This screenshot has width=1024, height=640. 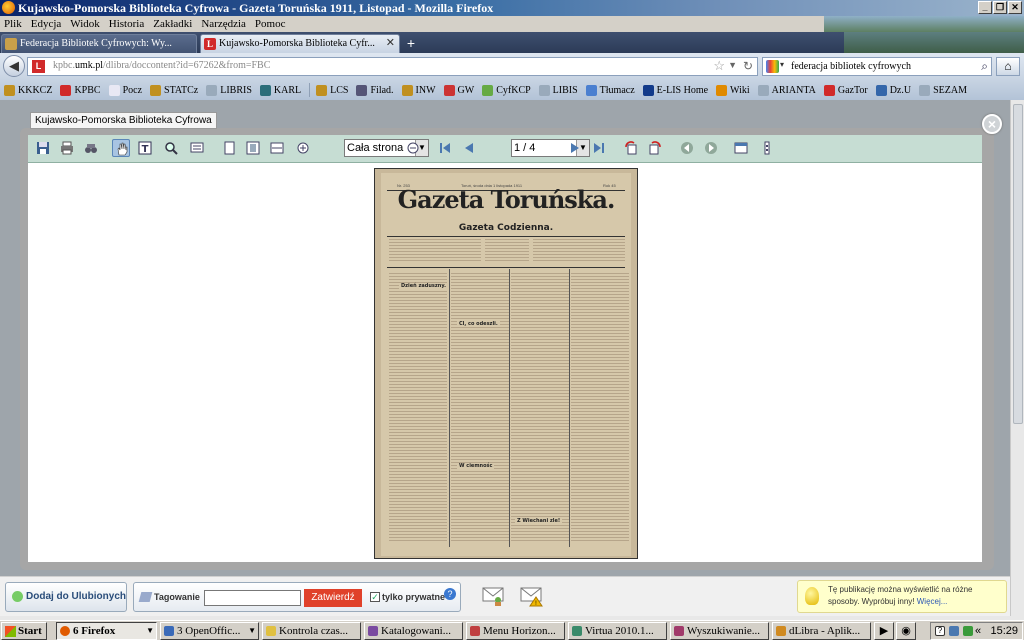 I want to click on rotate-right-button, so click(x=655, y=148).